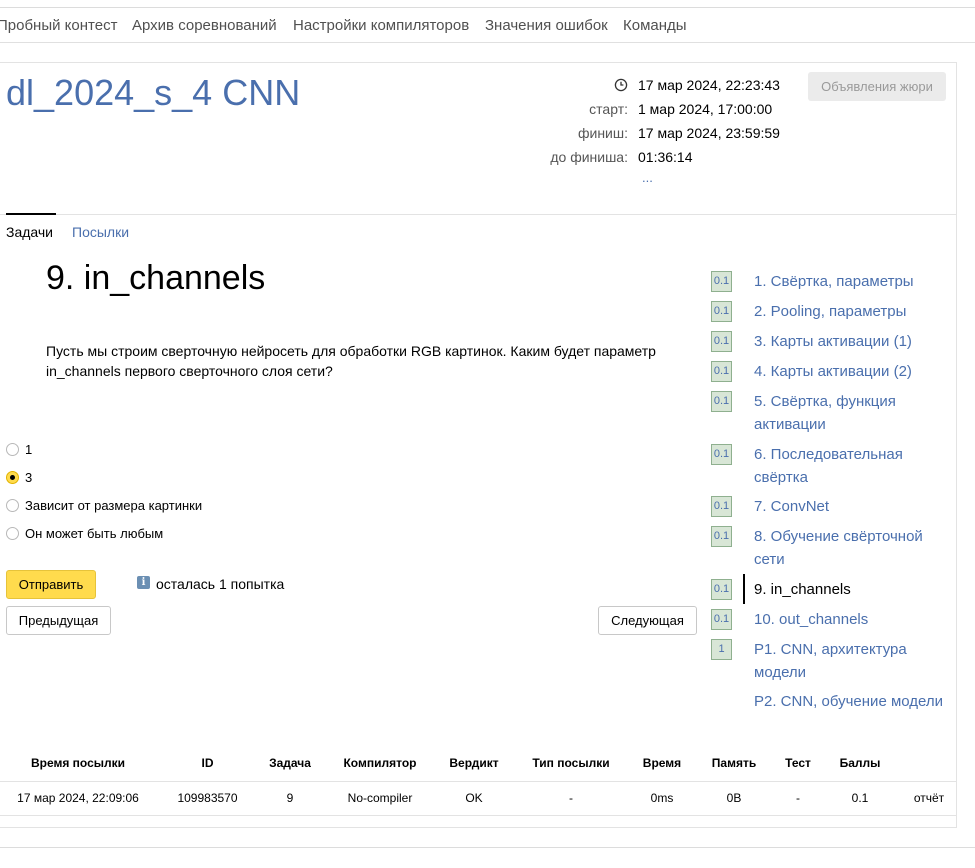  Describe the element at coordinates (851, 466) in the screenshot. I see `problem-link: 6. Последовательная свёртка` at that location.